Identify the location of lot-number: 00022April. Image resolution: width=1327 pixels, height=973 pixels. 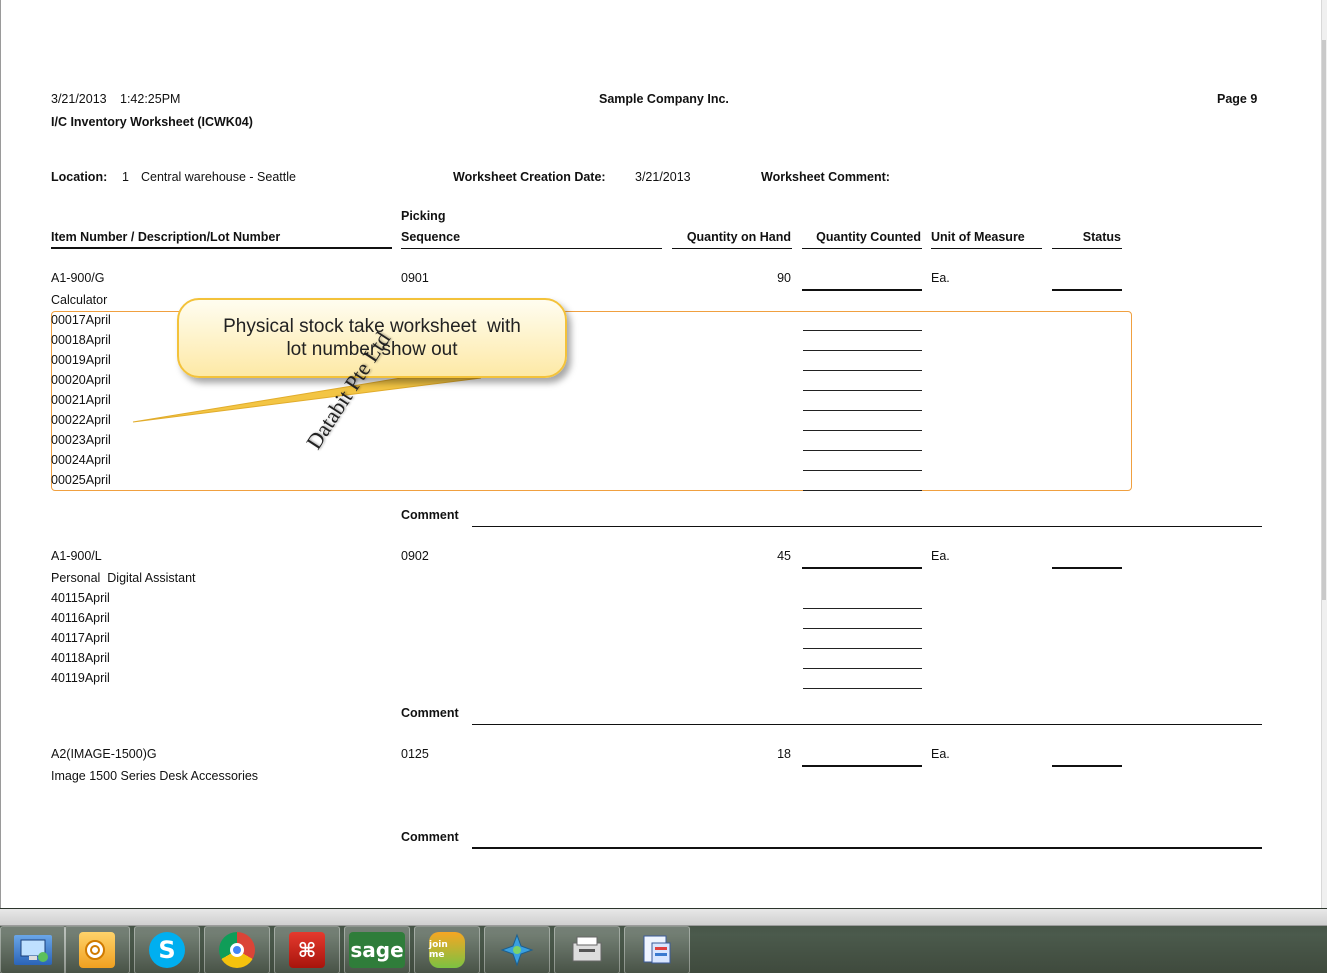
(81, 420).